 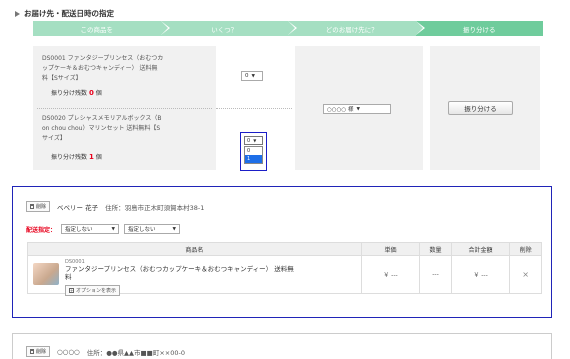 I want to click on recipient-name: ○○○○, so click(x=68, y=351).